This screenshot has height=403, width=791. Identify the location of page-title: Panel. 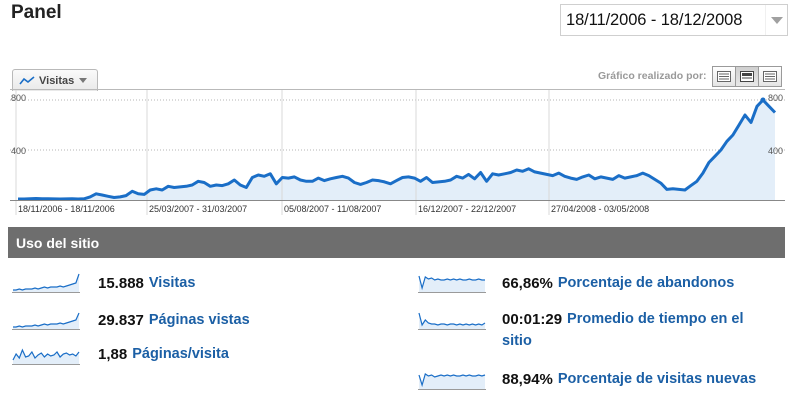
(36, 12).